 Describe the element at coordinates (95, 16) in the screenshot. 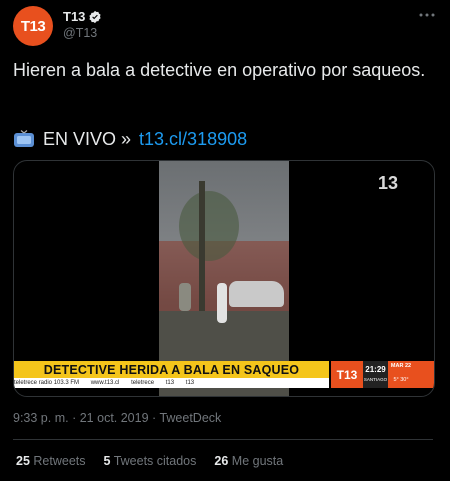

I see `verified-badge-icon` at that location.